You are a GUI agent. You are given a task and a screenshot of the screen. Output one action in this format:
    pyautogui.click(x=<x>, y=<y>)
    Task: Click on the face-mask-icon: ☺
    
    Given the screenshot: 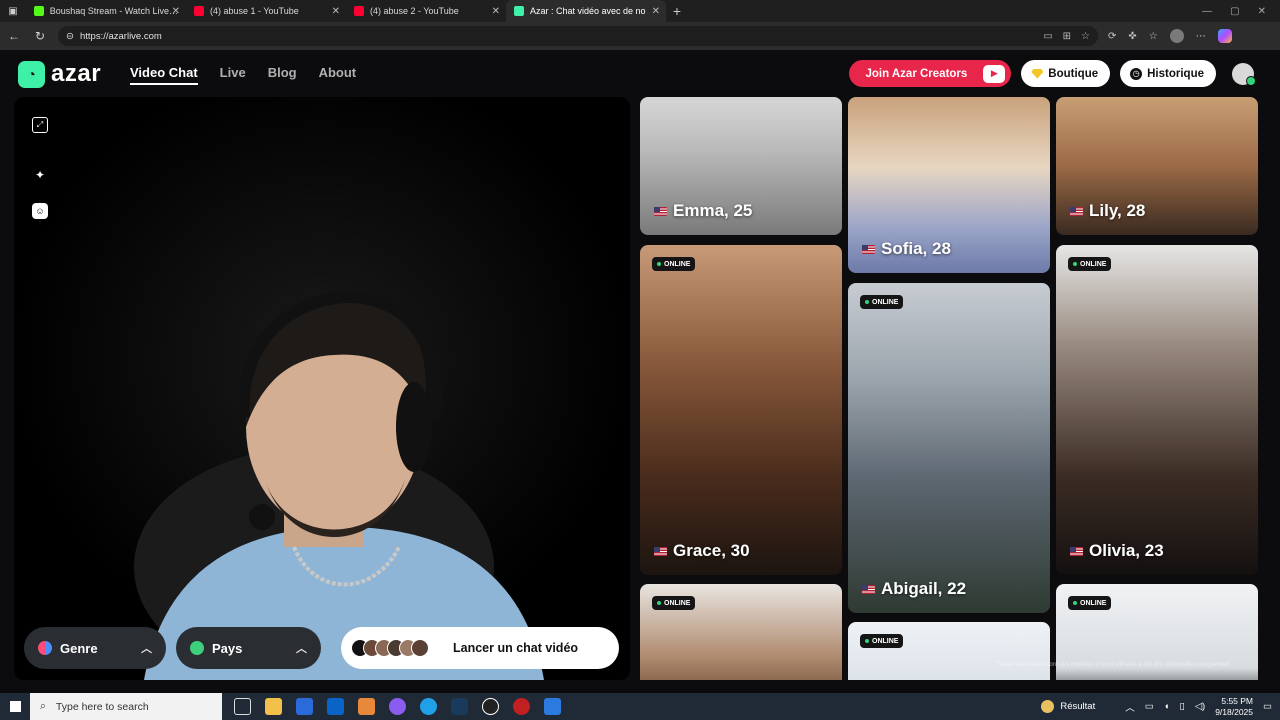 What is the action you would take?
    pyautogui.click(x=40, y=211)
    